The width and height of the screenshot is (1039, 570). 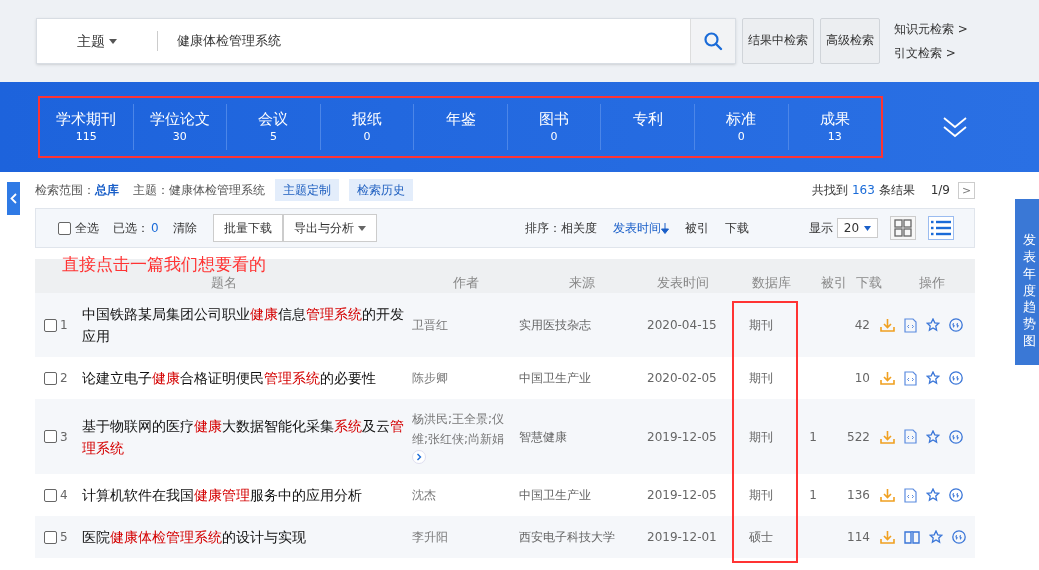 What do you see at coordinates (581, 282) in the screenshot?
I see `column-header: 来源` at bounding box center [581, 282].